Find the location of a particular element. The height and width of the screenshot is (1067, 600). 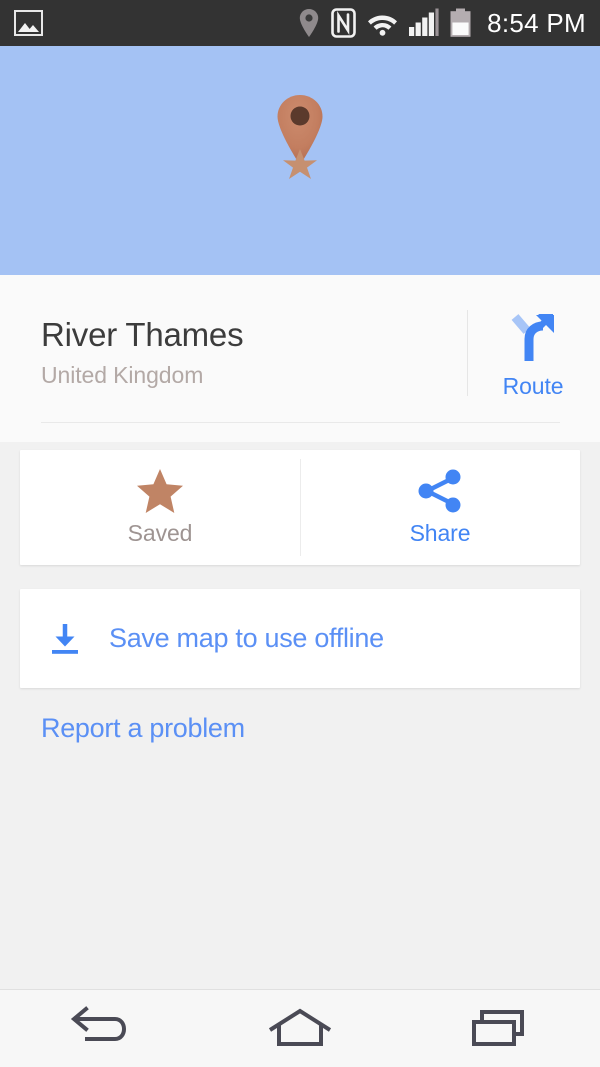

recents-icon is located at coordinates (498, 1027).